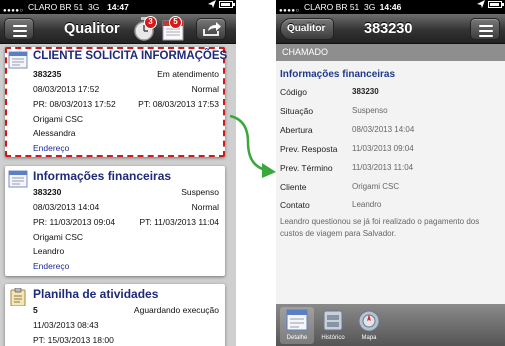 This screenshot has height=346, width=505. Describe the element at coordinates (296, 130) in the screenshot. I see `opening-label: Abertura` at that location.